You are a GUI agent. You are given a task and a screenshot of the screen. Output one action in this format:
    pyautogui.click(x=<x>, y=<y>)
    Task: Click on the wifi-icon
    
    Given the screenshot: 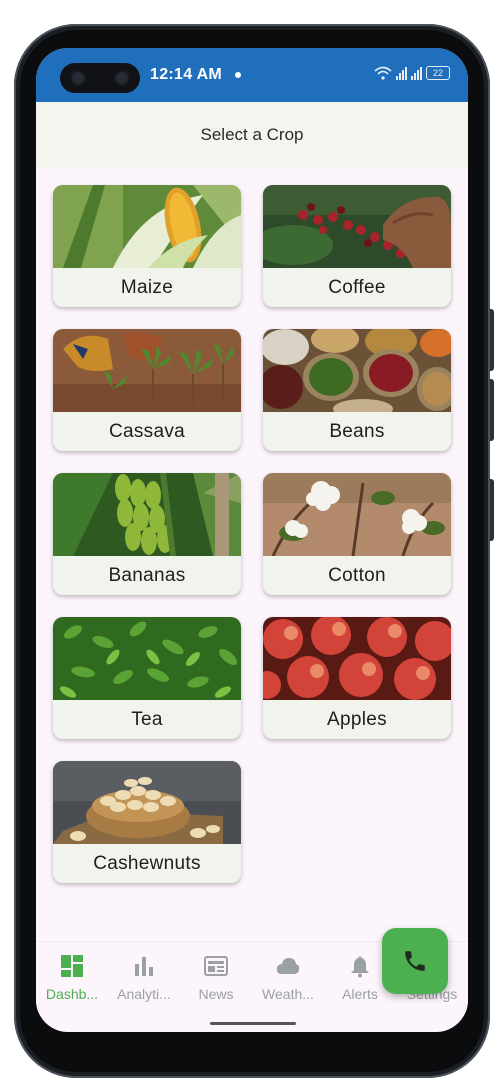 What is the action you would take?
    pyautogui.click(x=383, y=73)
    